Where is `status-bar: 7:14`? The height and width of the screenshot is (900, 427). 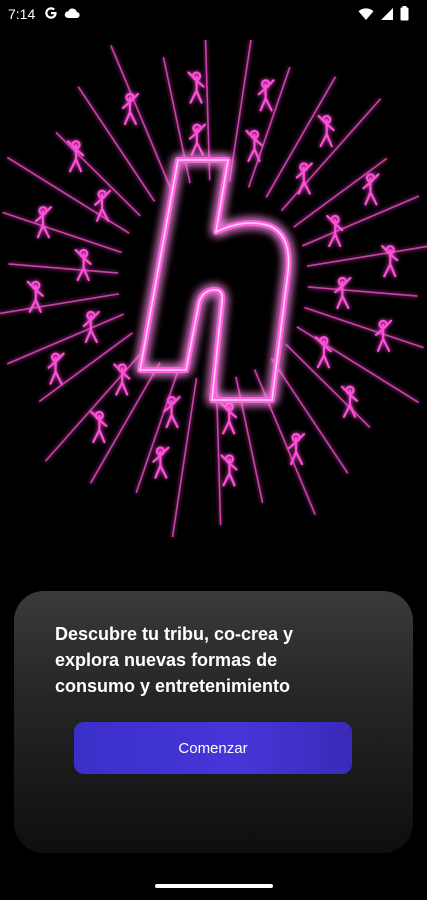
status-bar: 7:14 is located at coordinates (213, 15).